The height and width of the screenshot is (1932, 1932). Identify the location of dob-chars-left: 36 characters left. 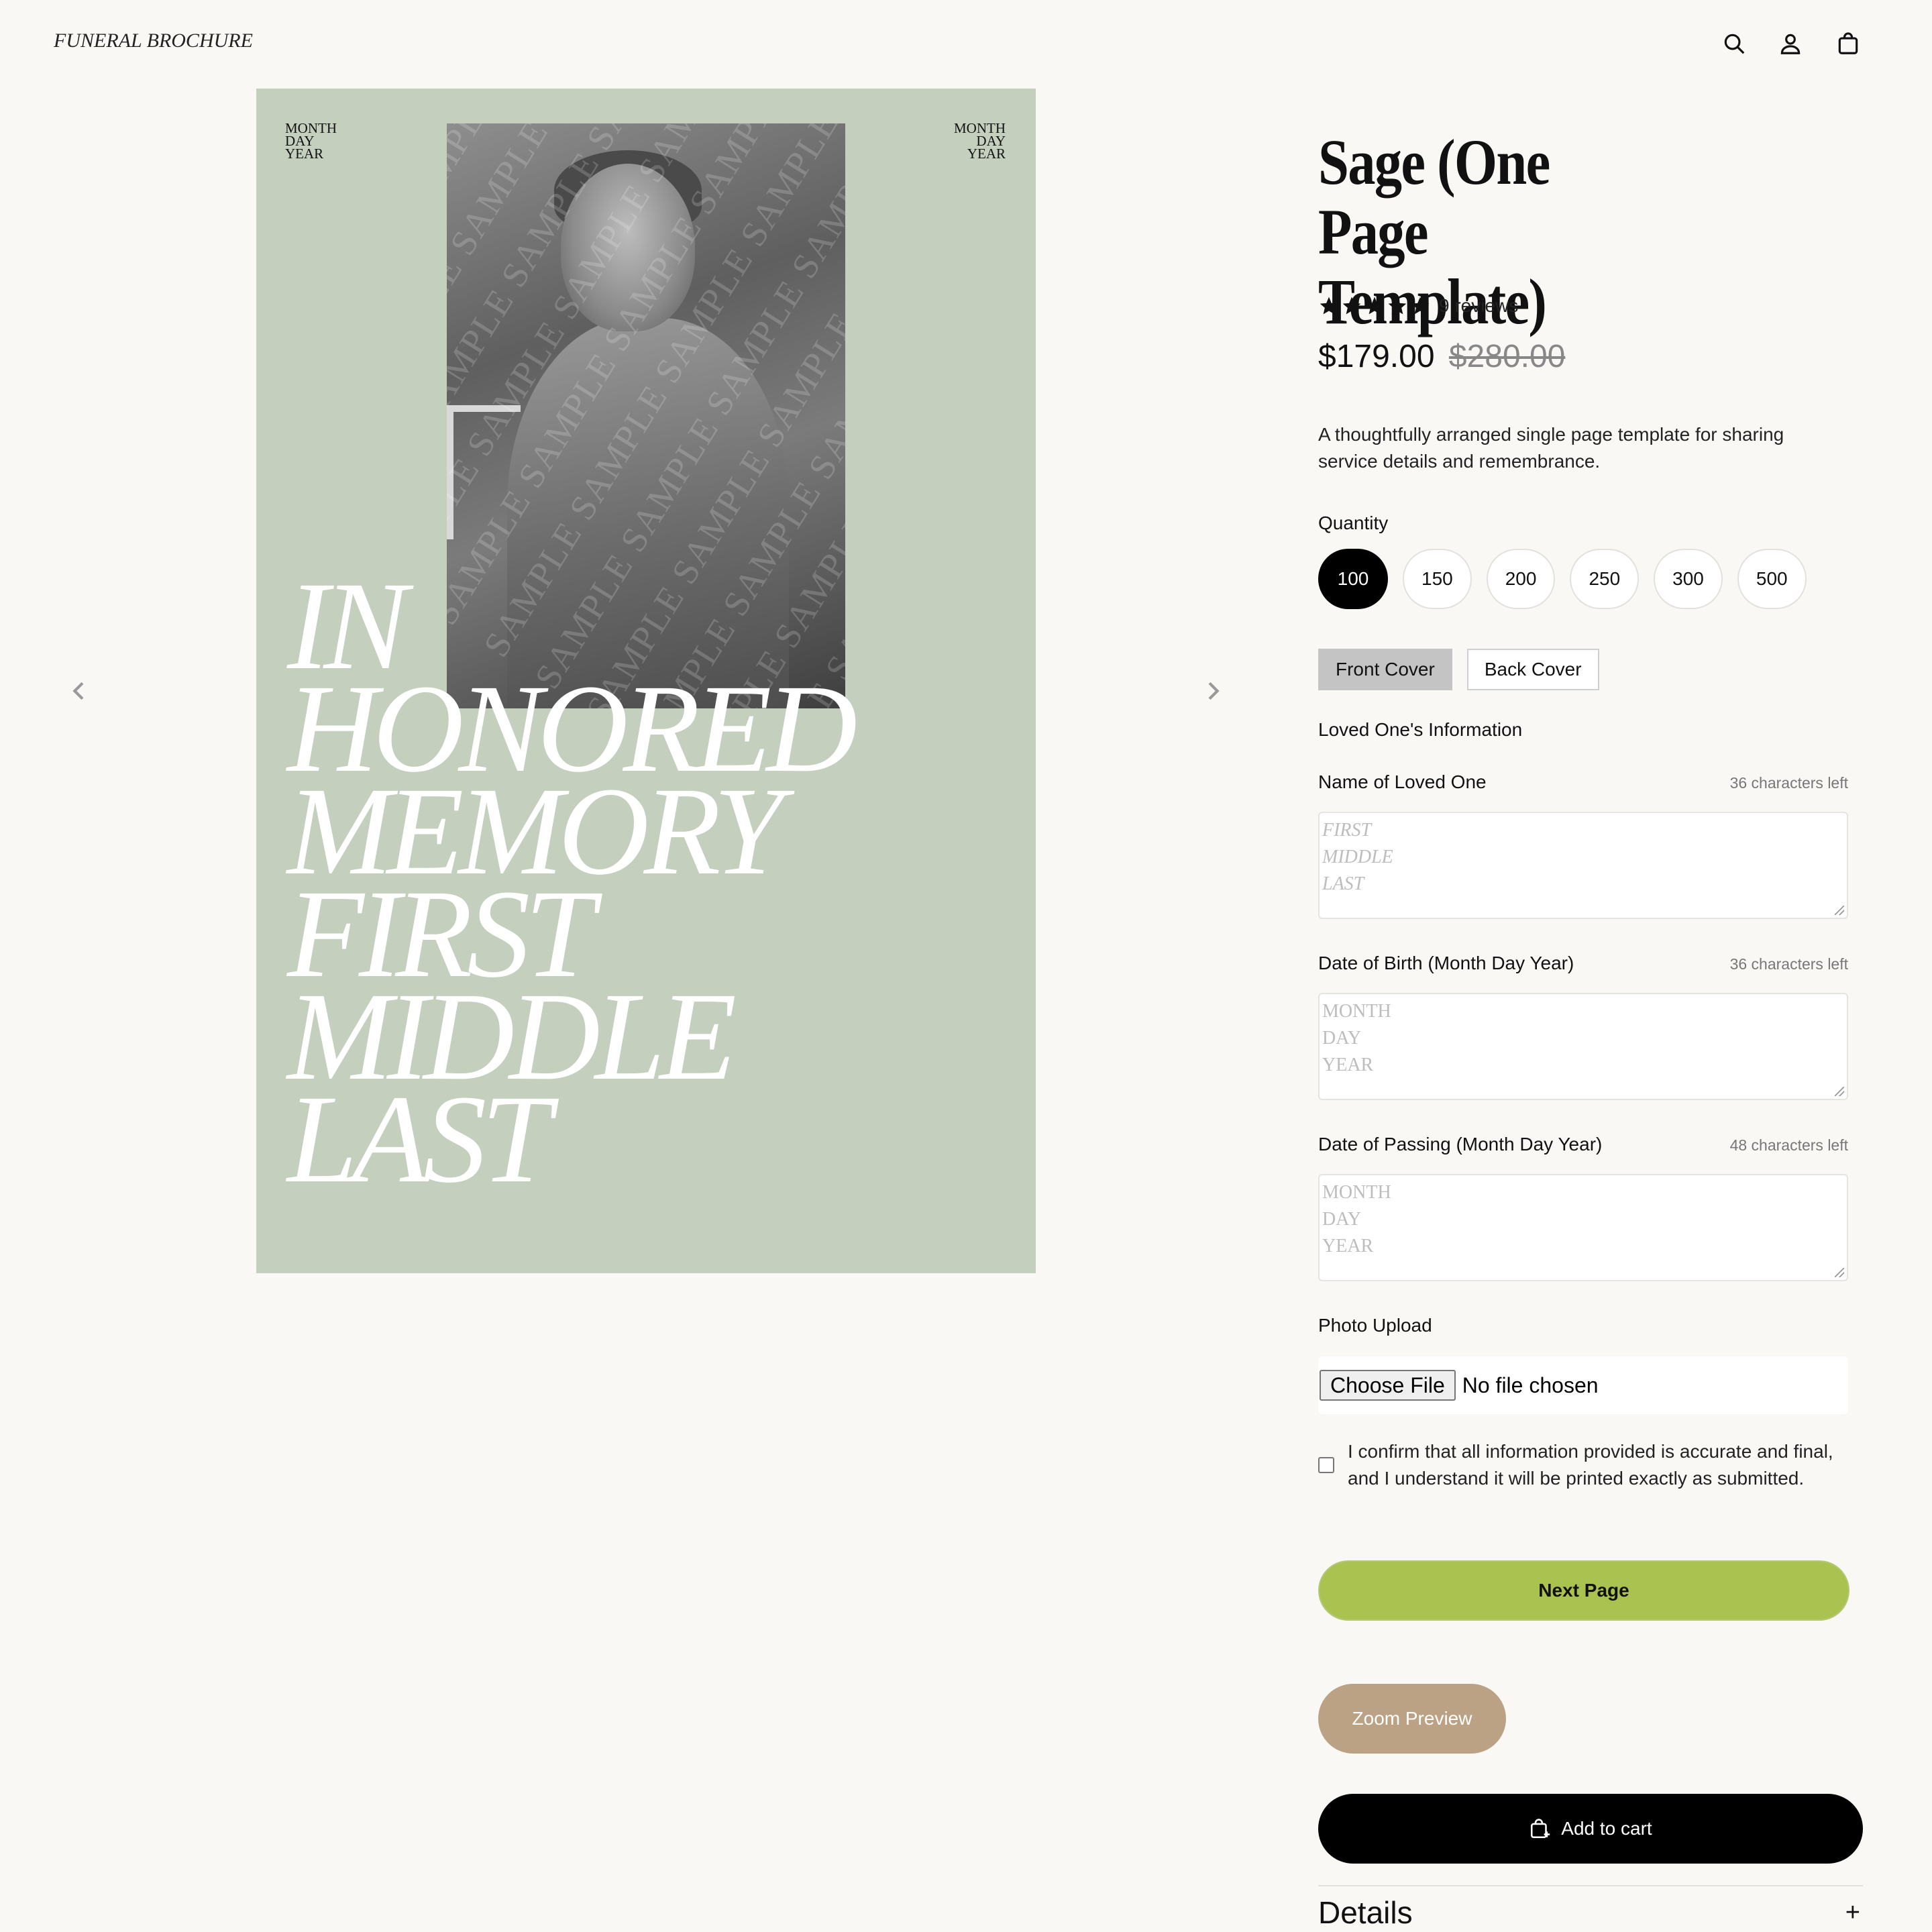
(1788, 964).